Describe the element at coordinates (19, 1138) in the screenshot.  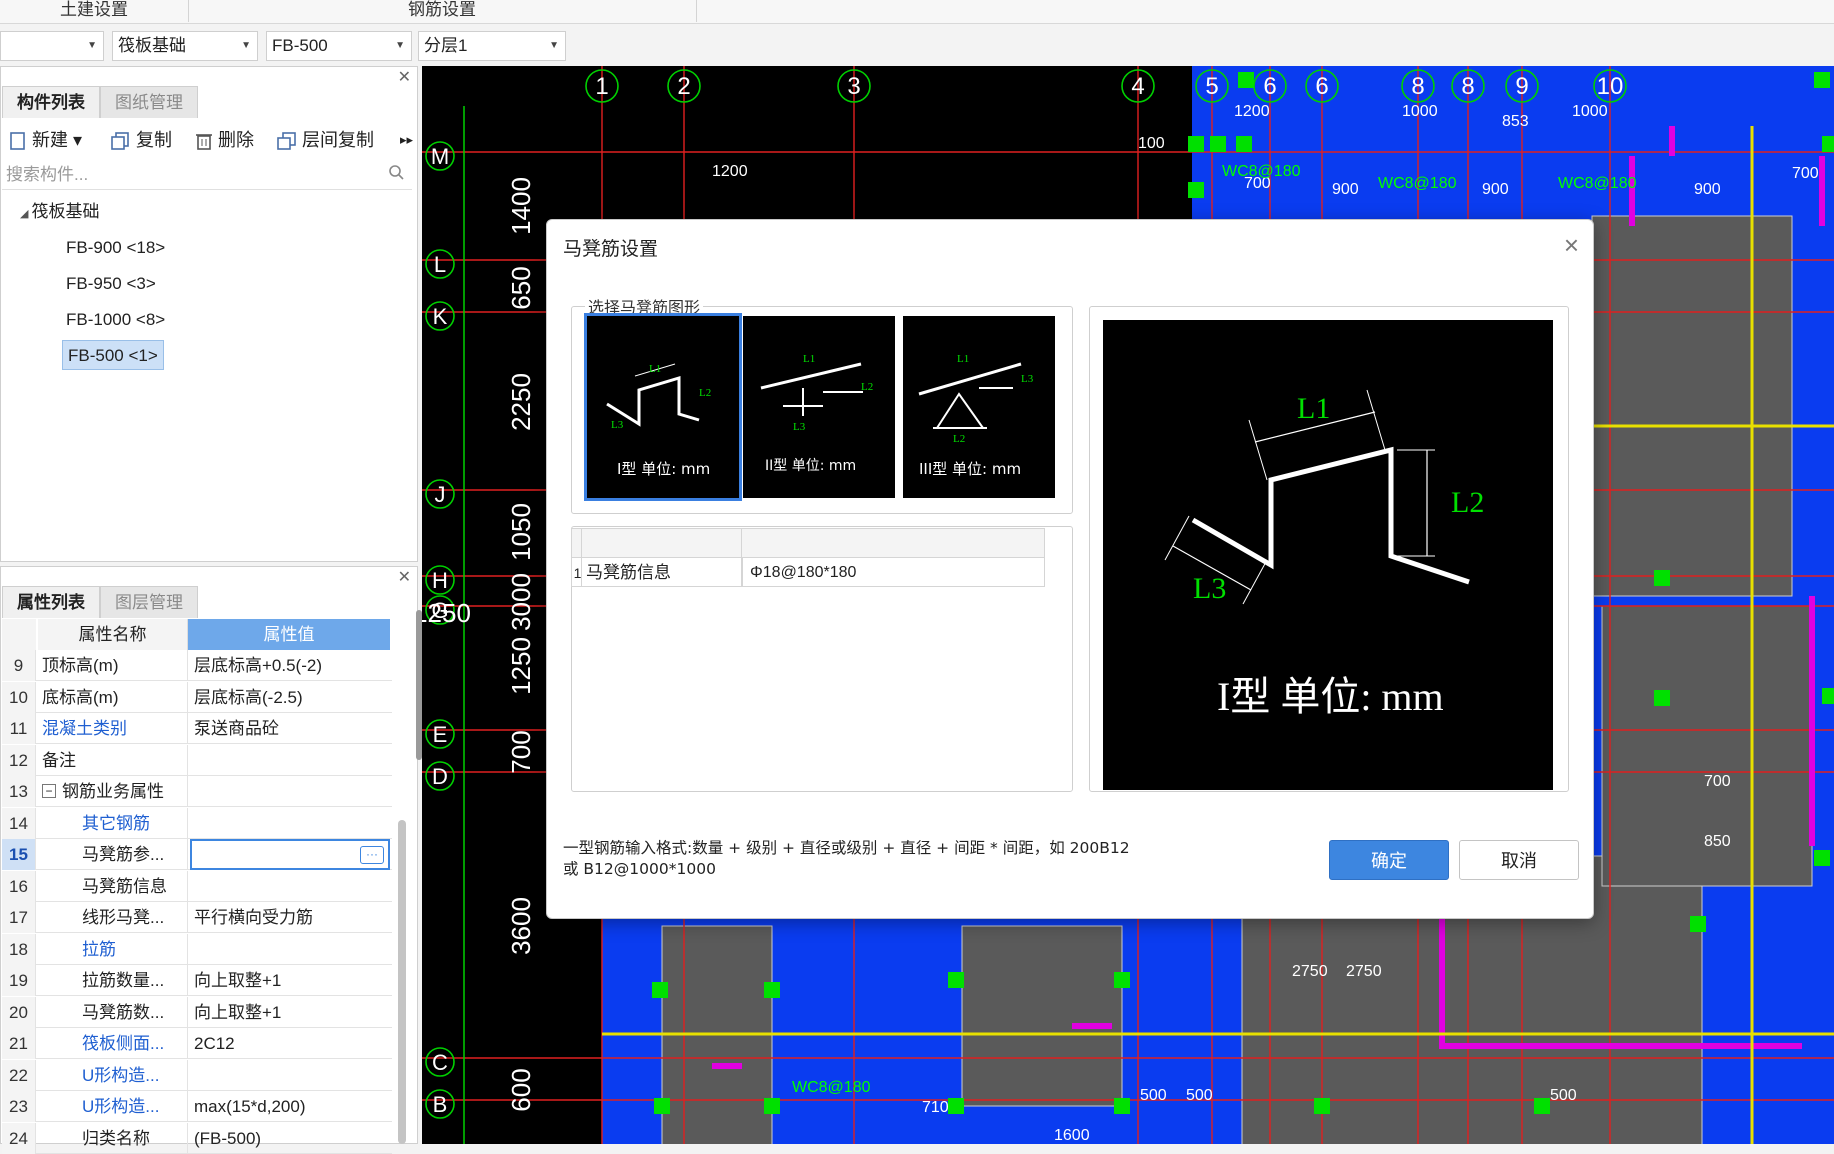
I see `row-number: 24` at that location.